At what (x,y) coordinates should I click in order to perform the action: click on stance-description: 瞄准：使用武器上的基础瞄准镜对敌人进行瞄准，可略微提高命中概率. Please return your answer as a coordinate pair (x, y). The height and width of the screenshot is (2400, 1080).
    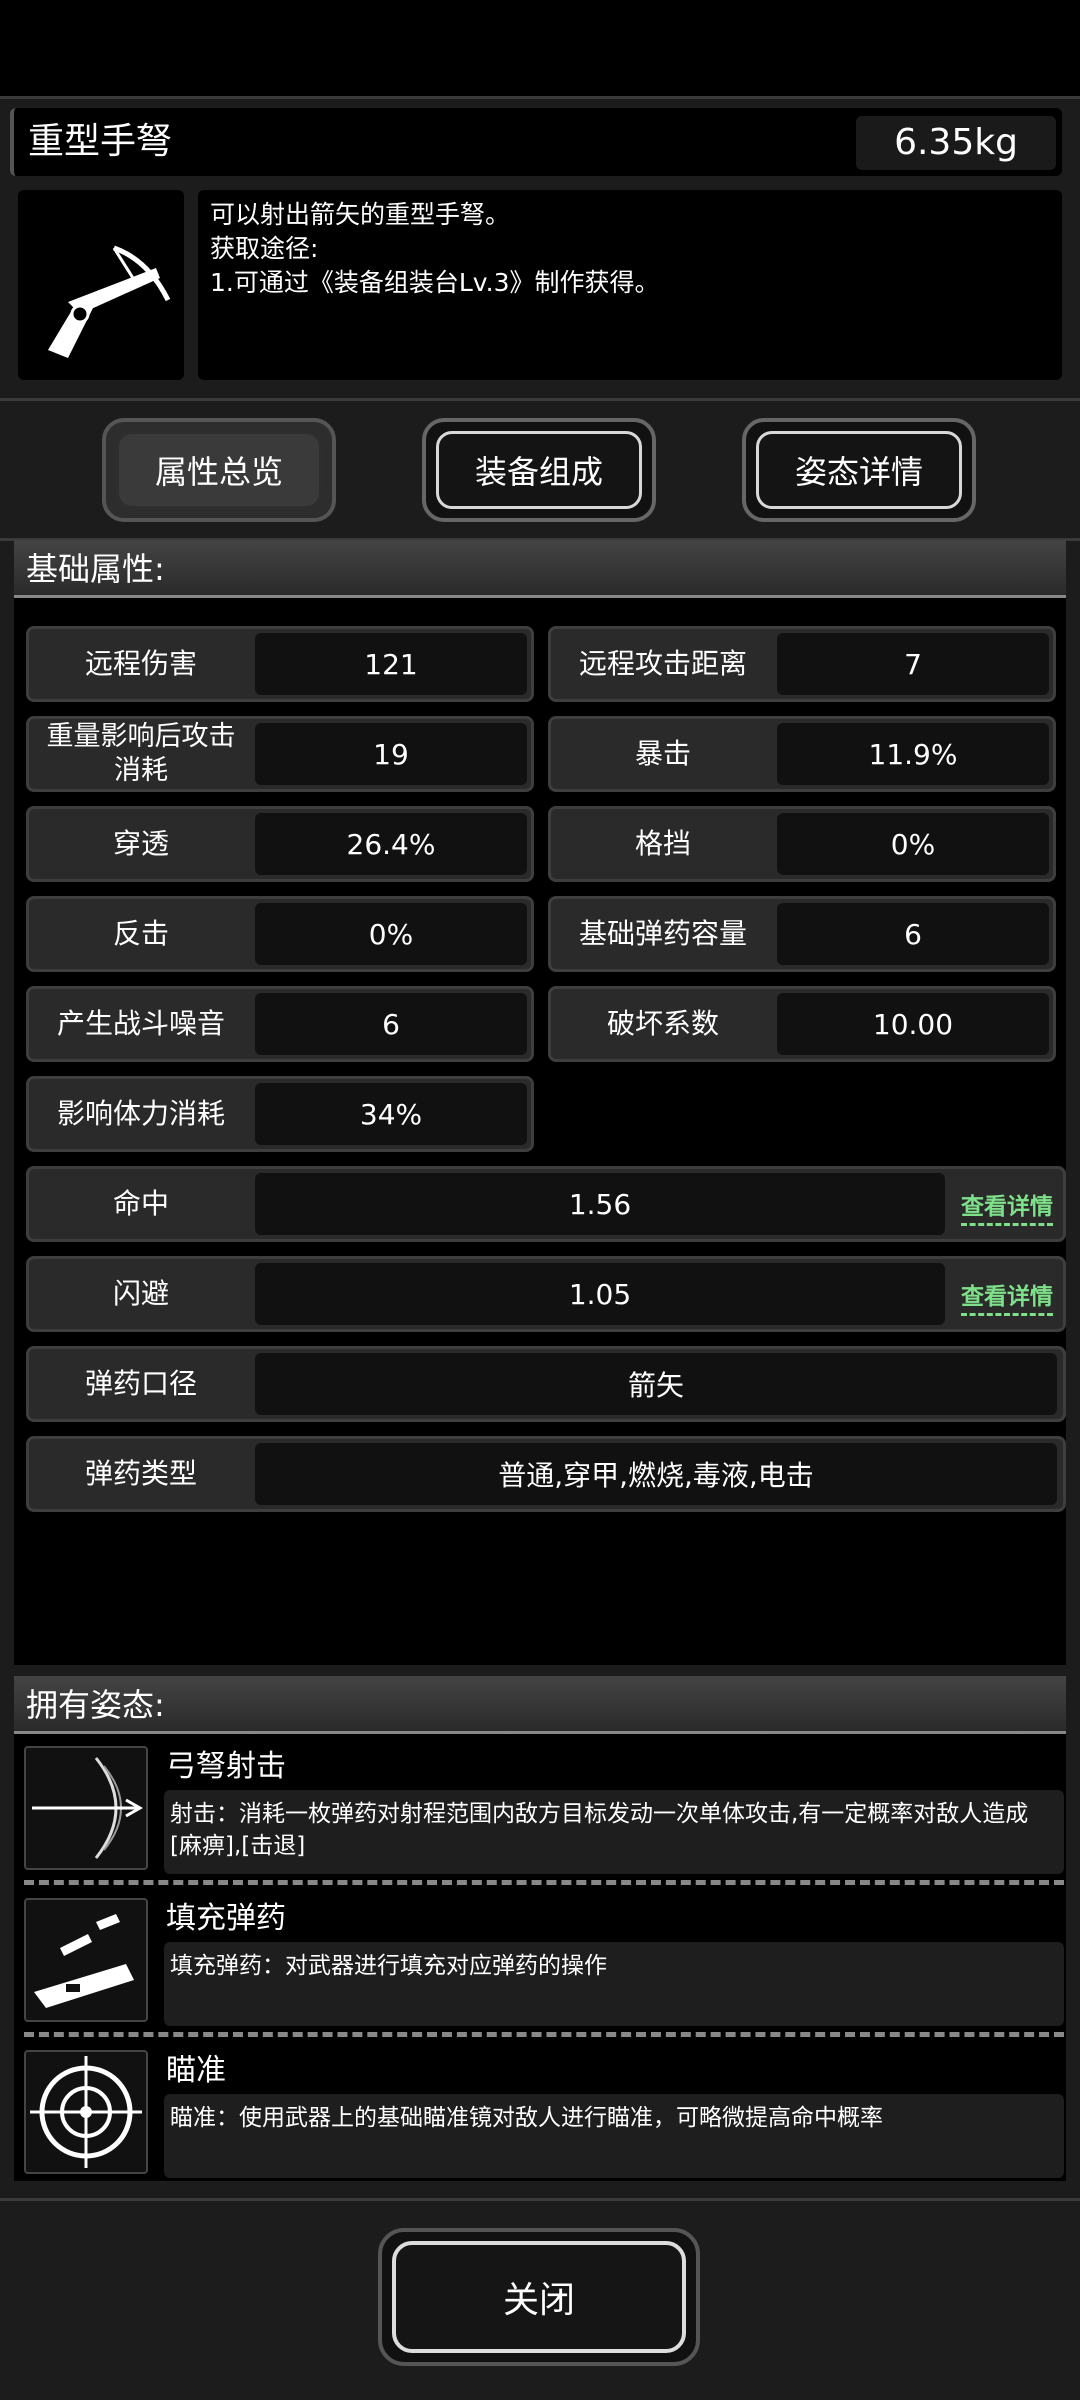
    Looking at the image, I should click on (614, 2136).